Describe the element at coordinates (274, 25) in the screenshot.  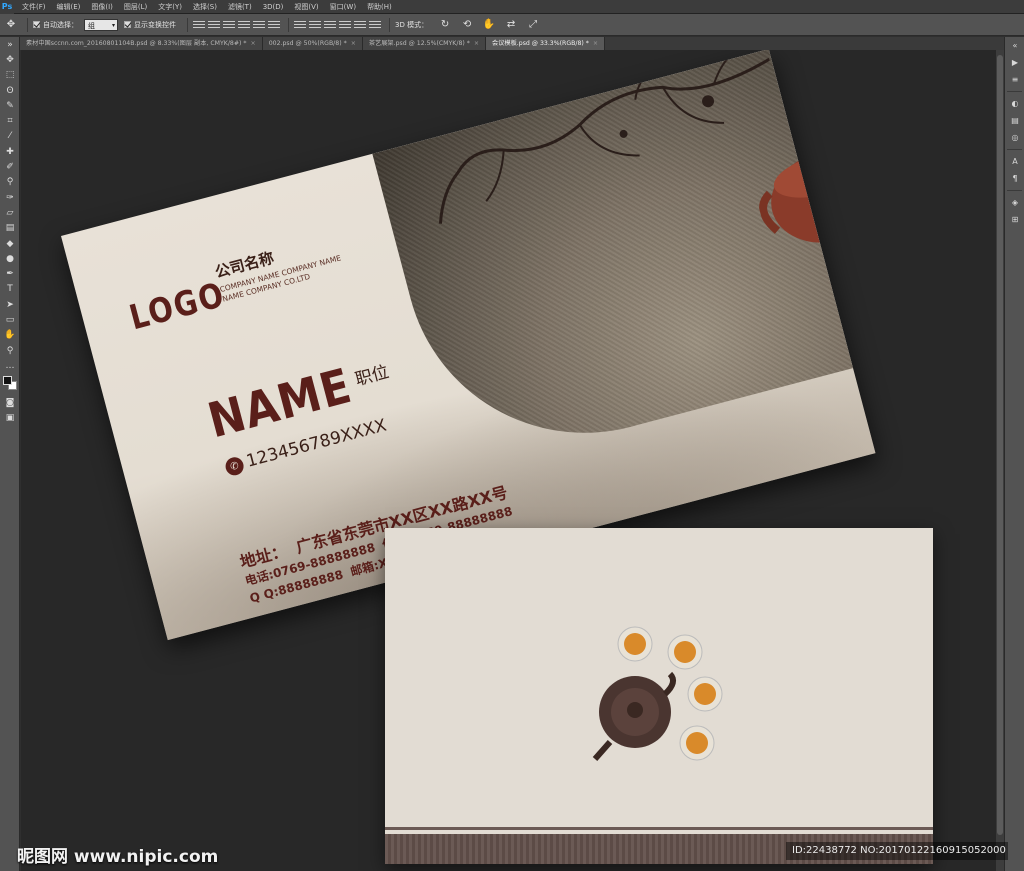
I see `align-right-icon` at that location.